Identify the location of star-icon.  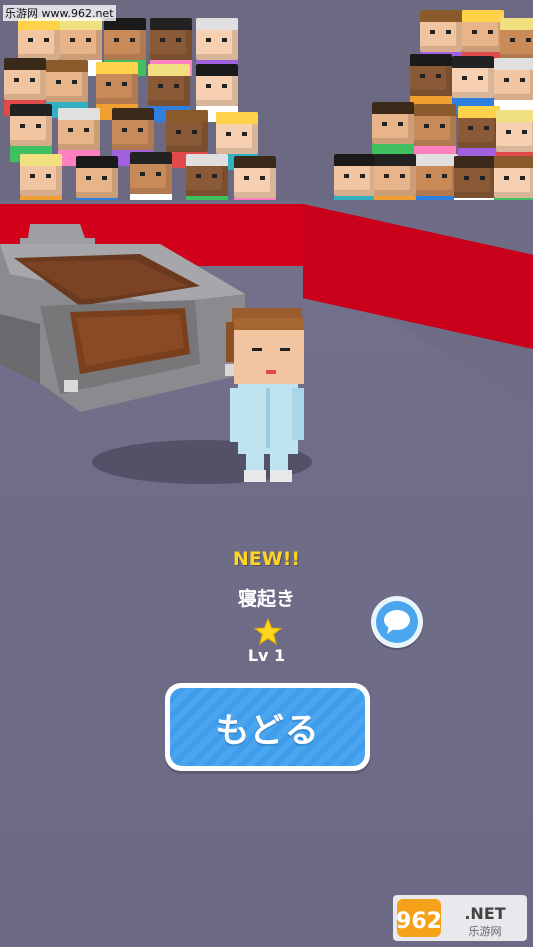
(268, 632).